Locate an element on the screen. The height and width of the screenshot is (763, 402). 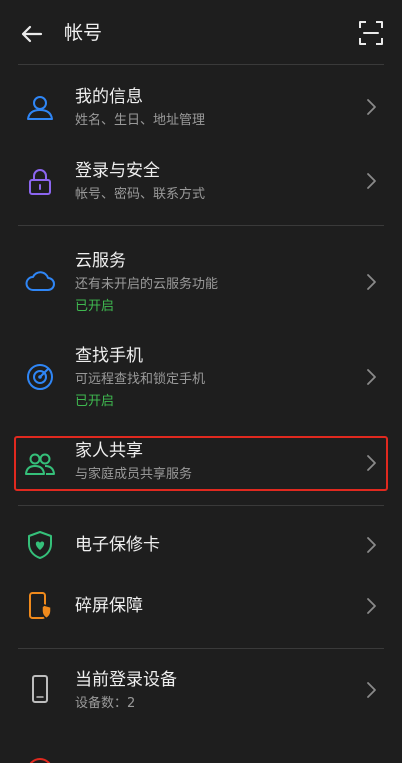
item-subtitle: 可远程查找和锁定手机 is located at coordinates (140, 379).